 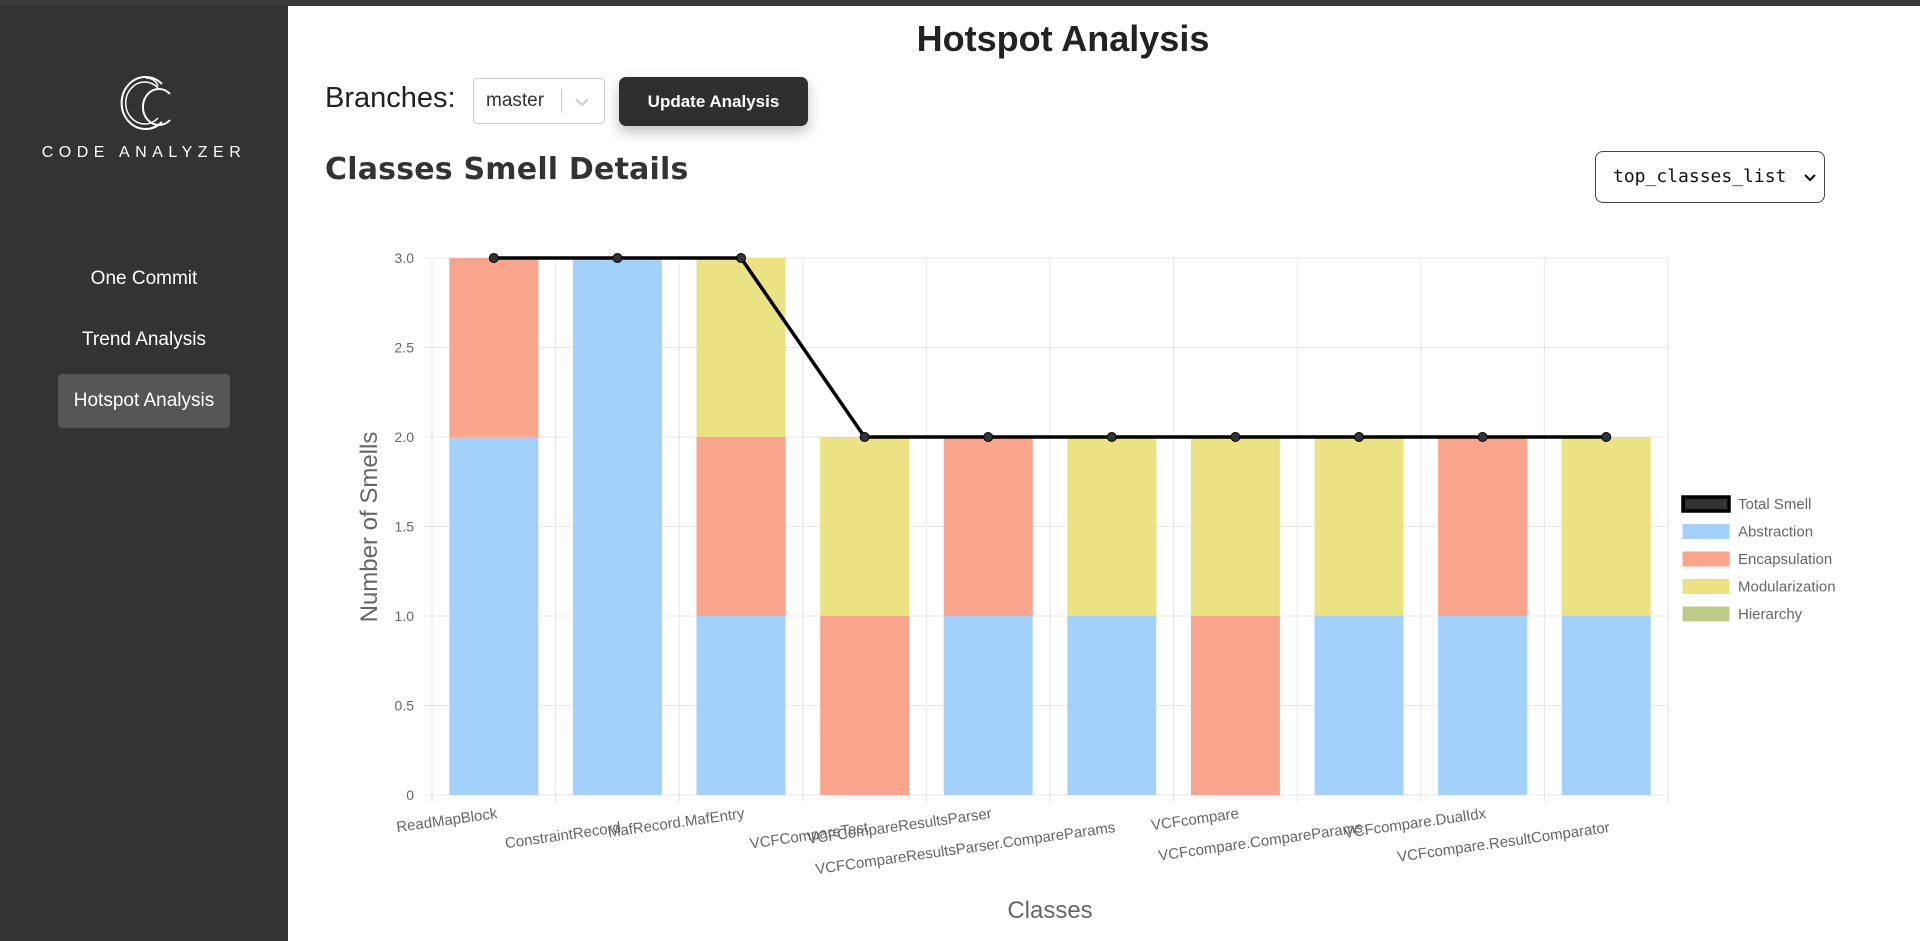 What do you see at coordinates (1415, 823) in the screenshot?
I see `x-tick-label: VCFcompare.DualIdx` at bounding box center [1415, 823].